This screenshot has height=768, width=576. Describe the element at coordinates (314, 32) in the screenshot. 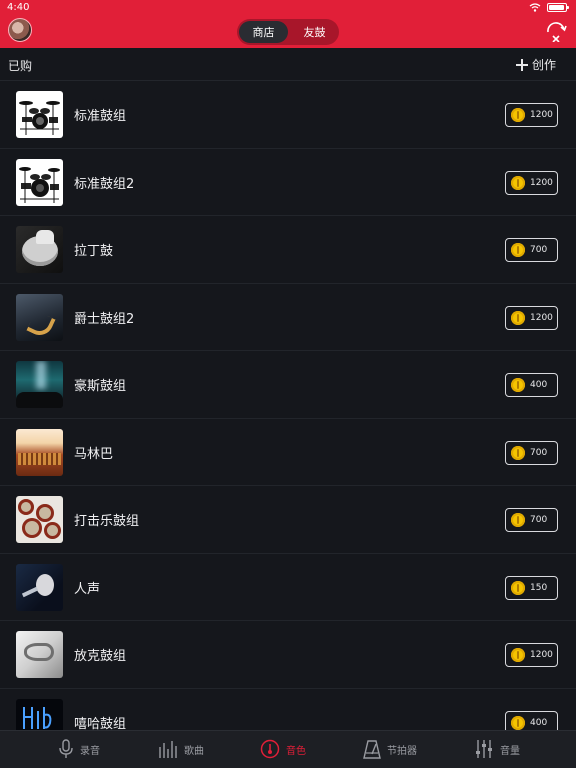

I see `tab-friends: 友鼓` at that location.